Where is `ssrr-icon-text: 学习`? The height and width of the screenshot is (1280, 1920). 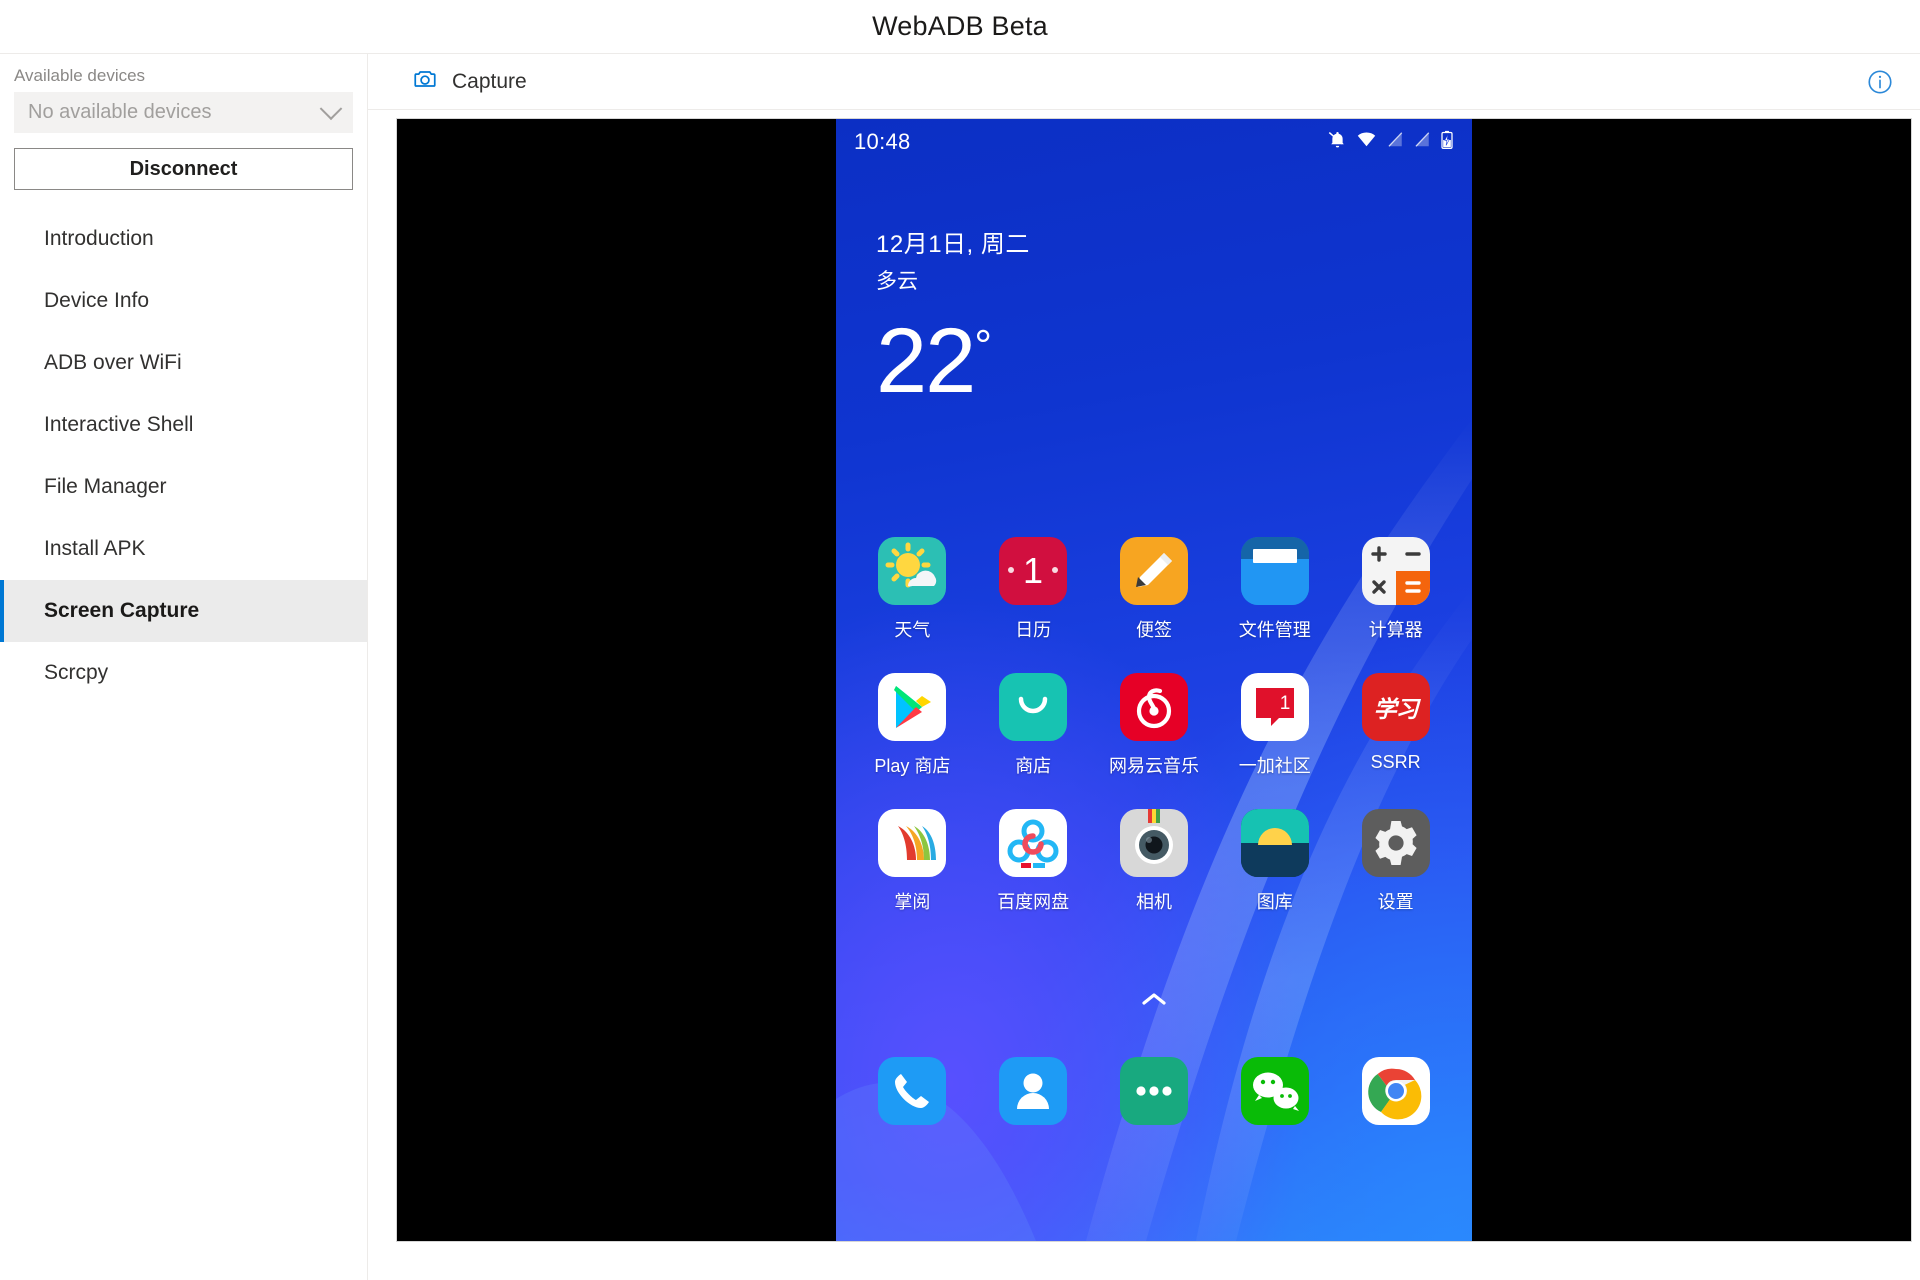
ssrr-icon-text: 学习 is located at coordinates (1396, 709).